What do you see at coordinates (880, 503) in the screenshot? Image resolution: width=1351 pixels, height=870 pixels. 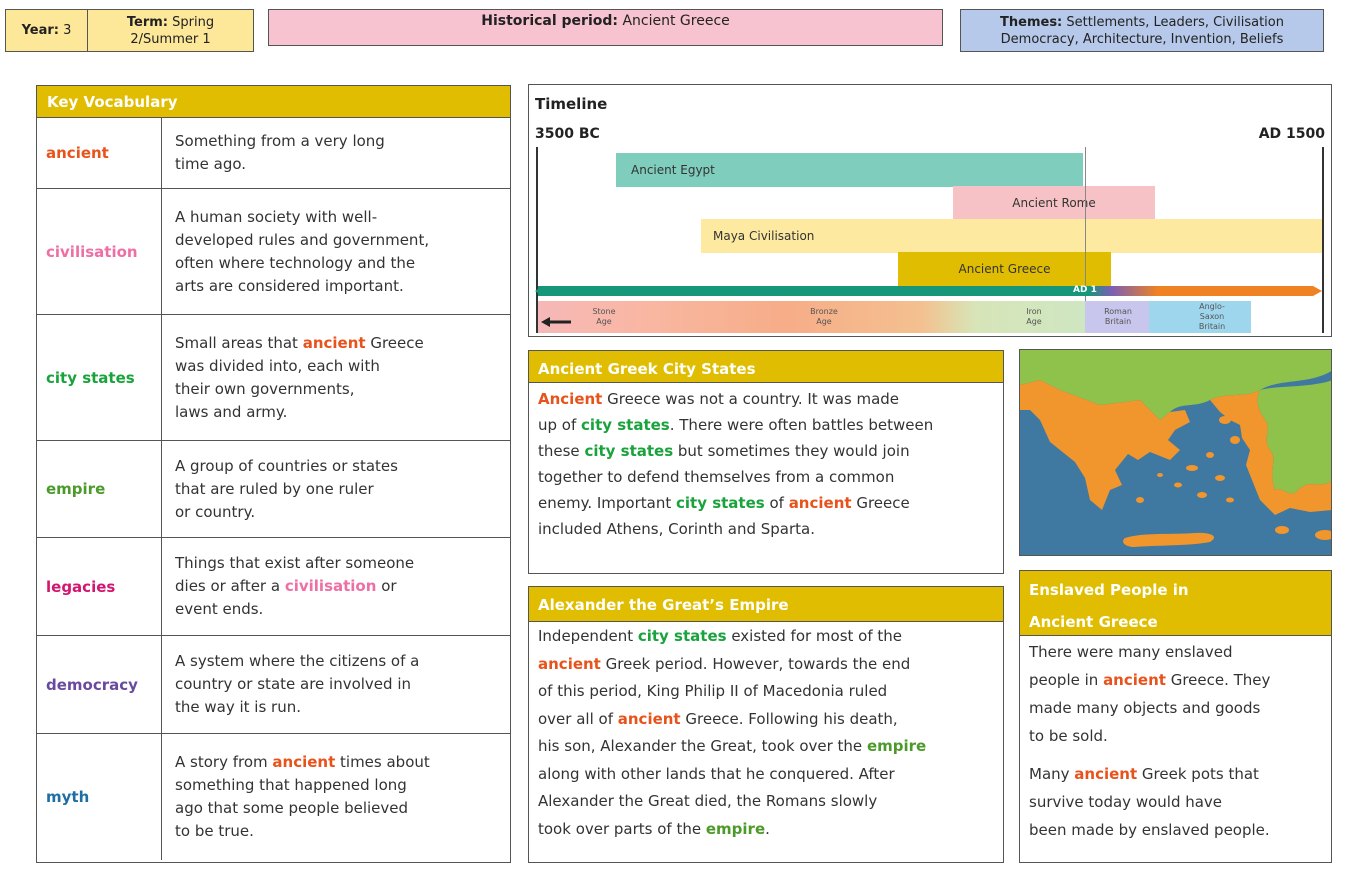 I see `text-run: Greece` at bounding box center [880, 503].